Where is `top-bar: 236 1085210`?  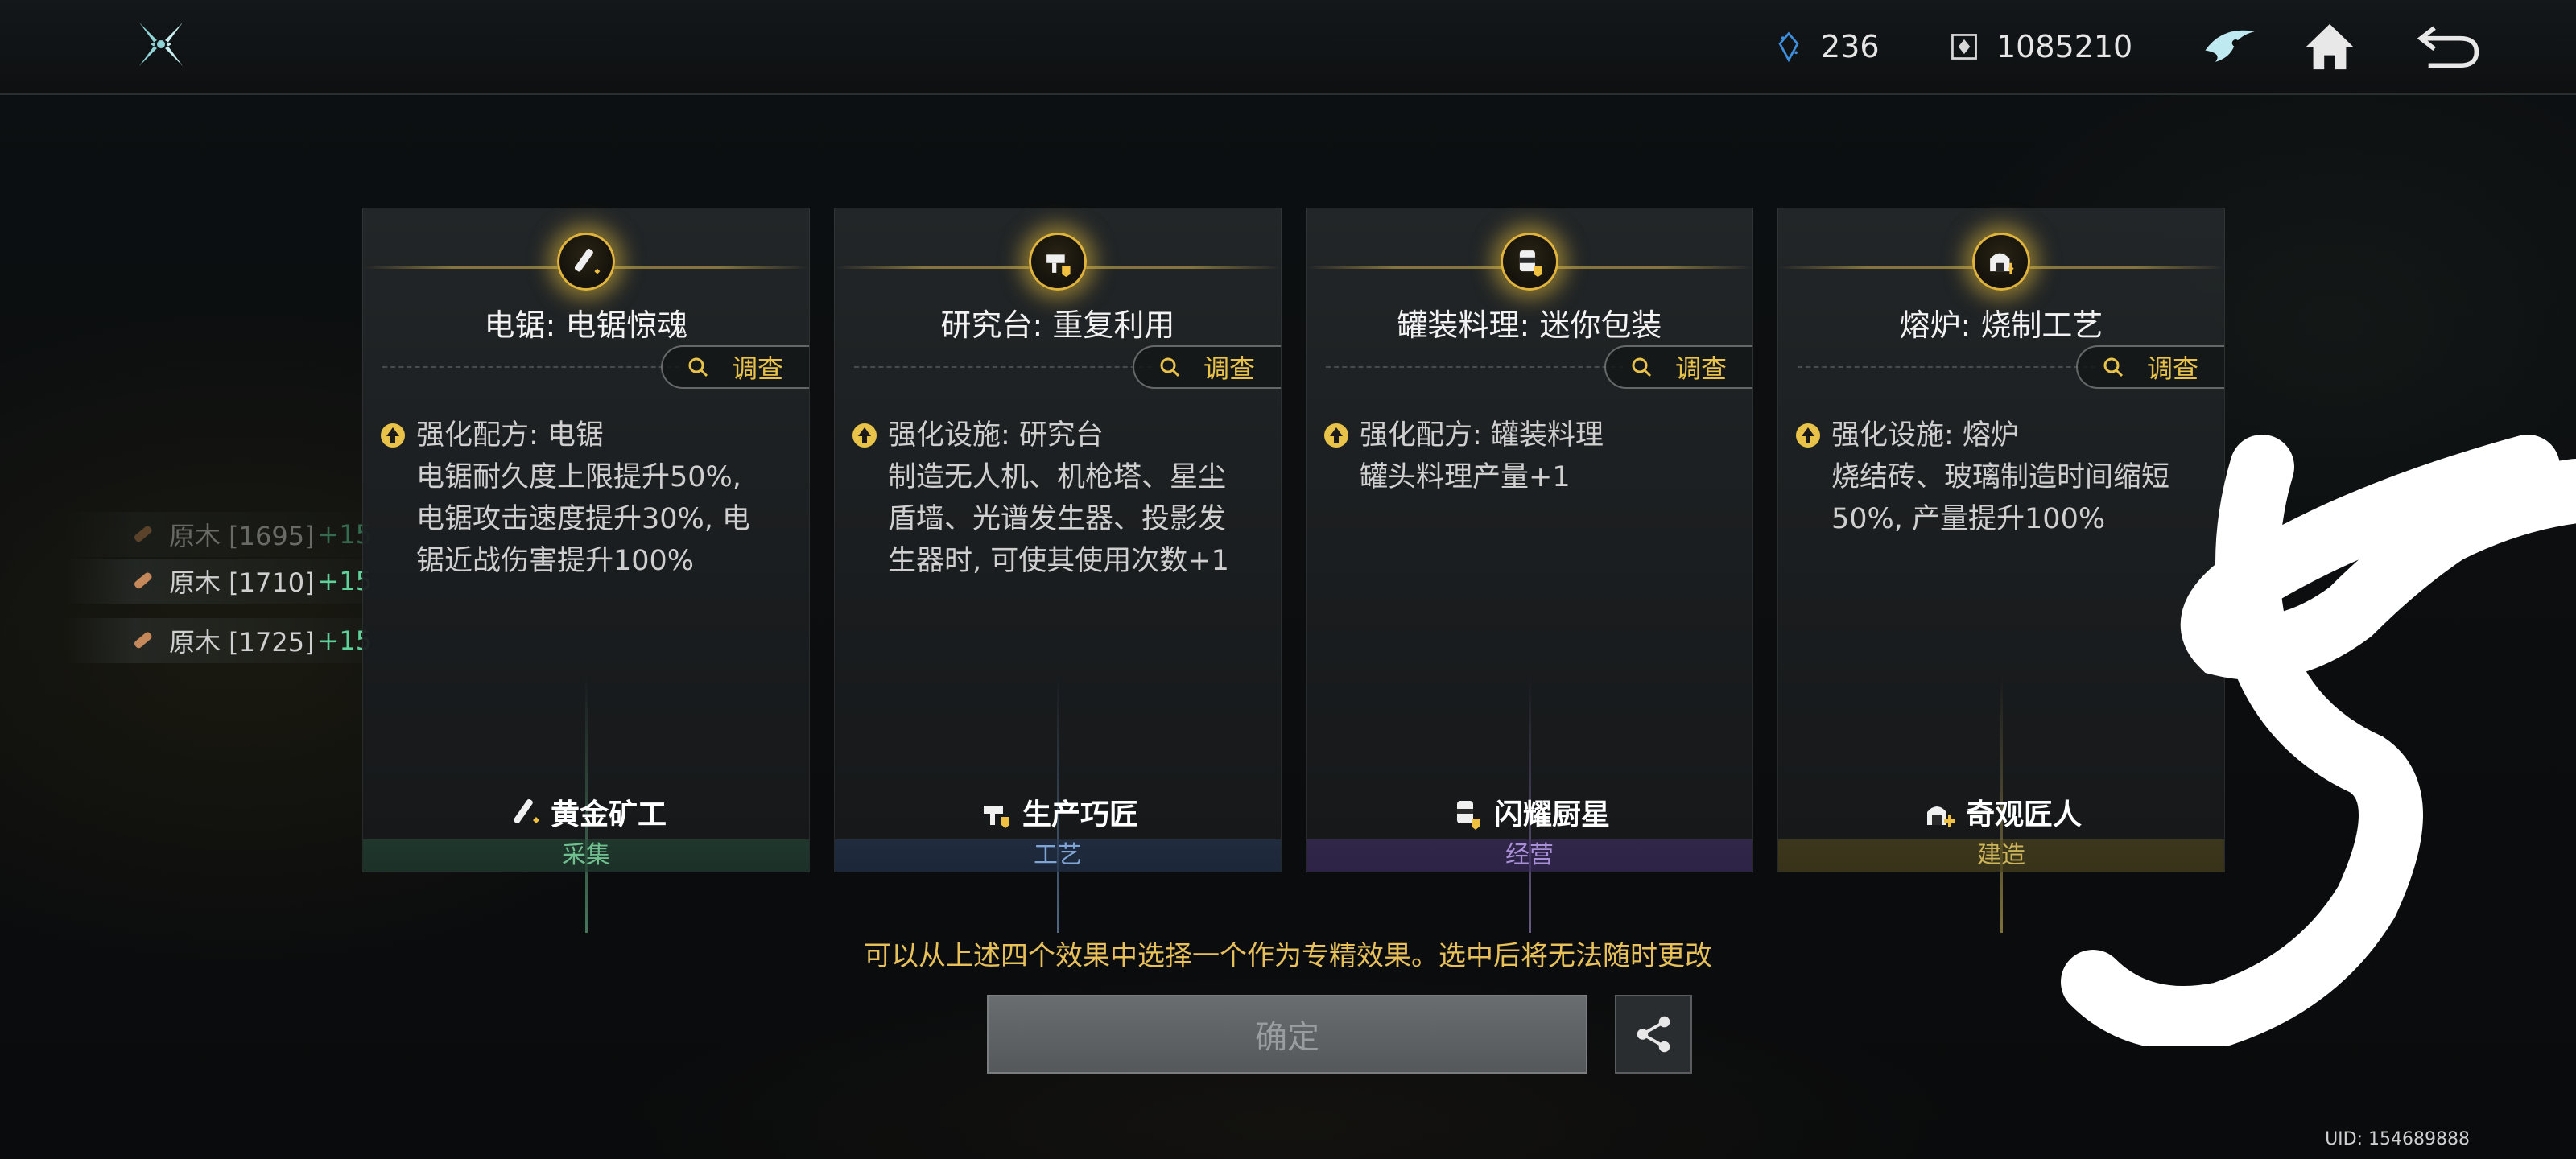 top-bar: 236 1085210 is located at coordinates (1288, 47).